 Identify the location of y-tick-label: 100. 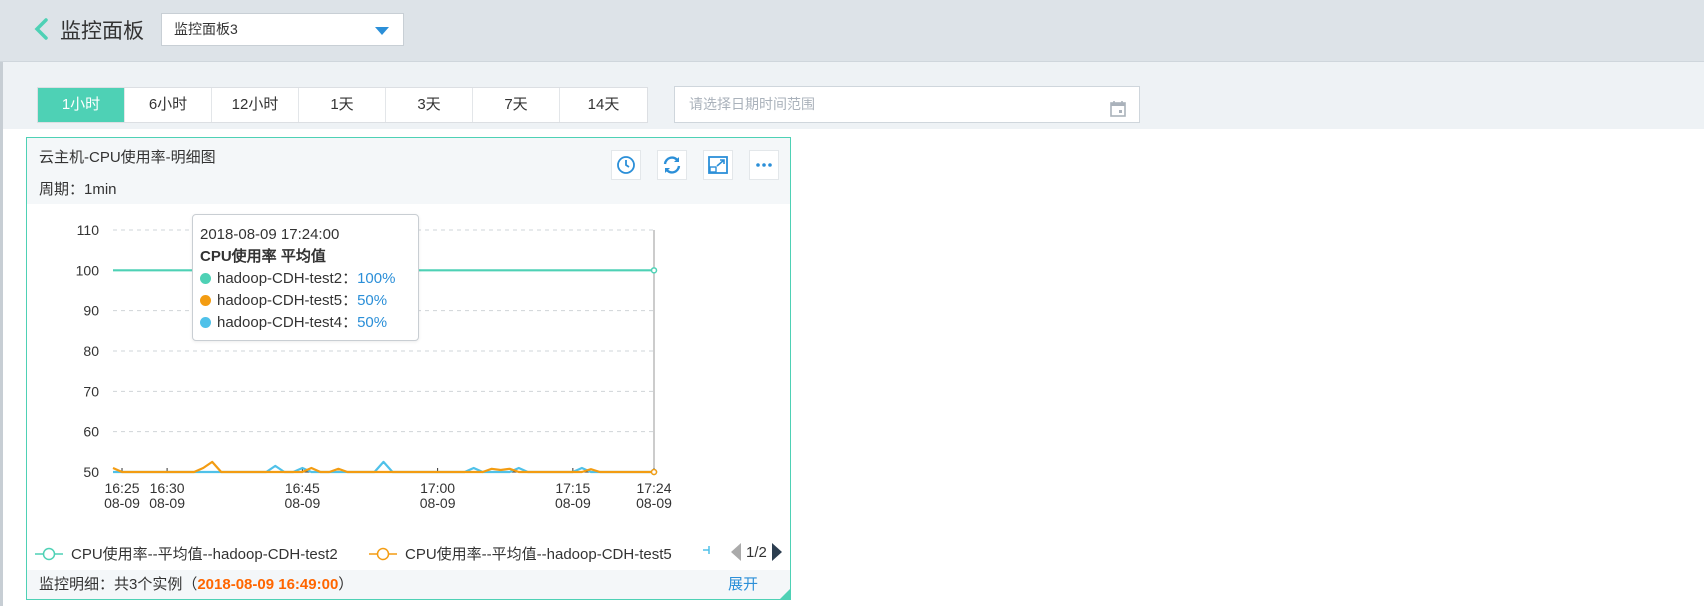
(88, 270).